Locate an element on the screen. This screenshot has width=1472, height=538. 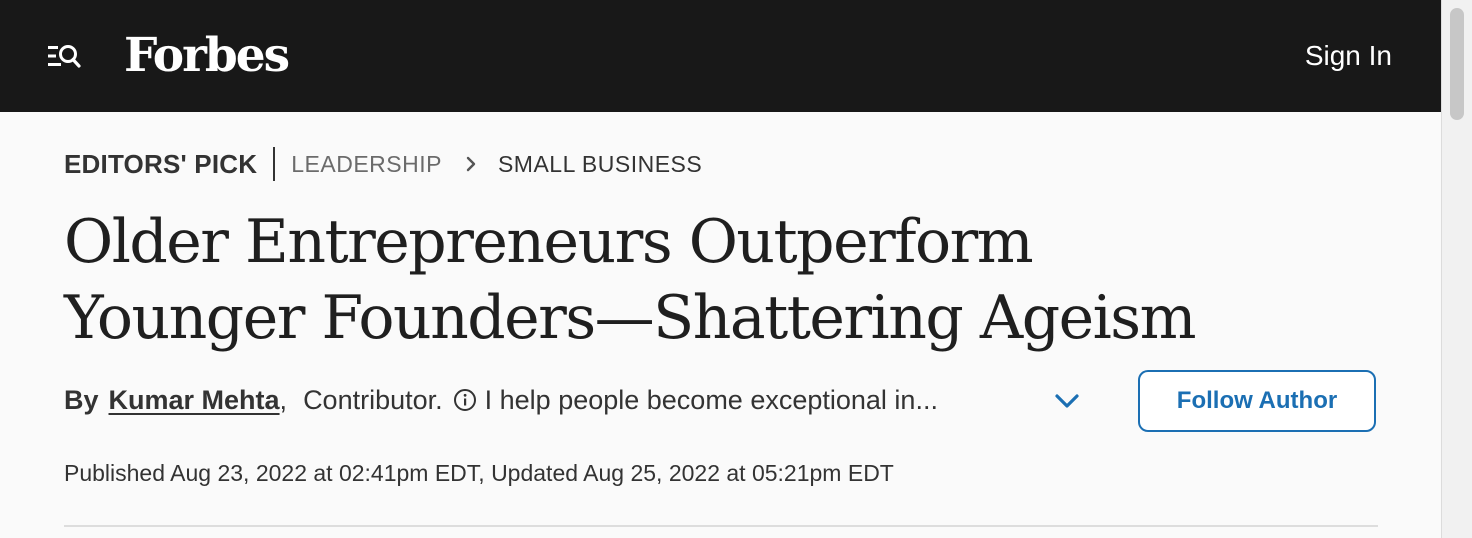
breadcrumb: EDITORS' PICK LEADERSHIP SMALL BUSINESS is located at coordinates (383, 164).